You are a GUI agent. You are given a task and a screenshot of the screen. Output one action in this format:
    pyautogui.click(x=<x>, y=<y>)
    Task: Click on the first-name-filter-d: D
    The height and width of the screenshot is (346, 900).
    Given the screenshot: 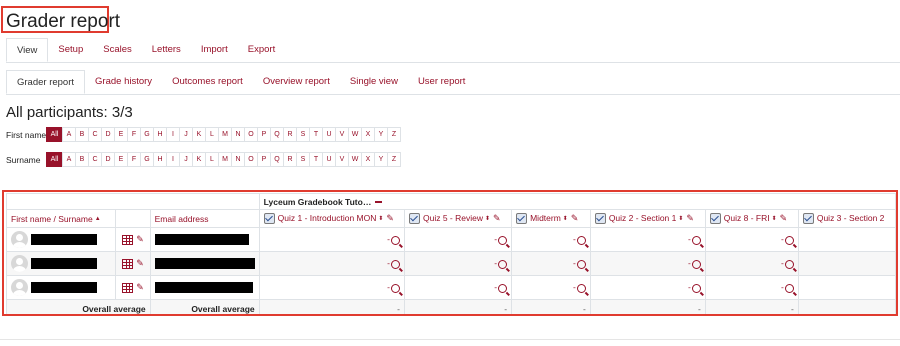 What is the action you would take?
    pyautogui.click(x=108, y=134)
    